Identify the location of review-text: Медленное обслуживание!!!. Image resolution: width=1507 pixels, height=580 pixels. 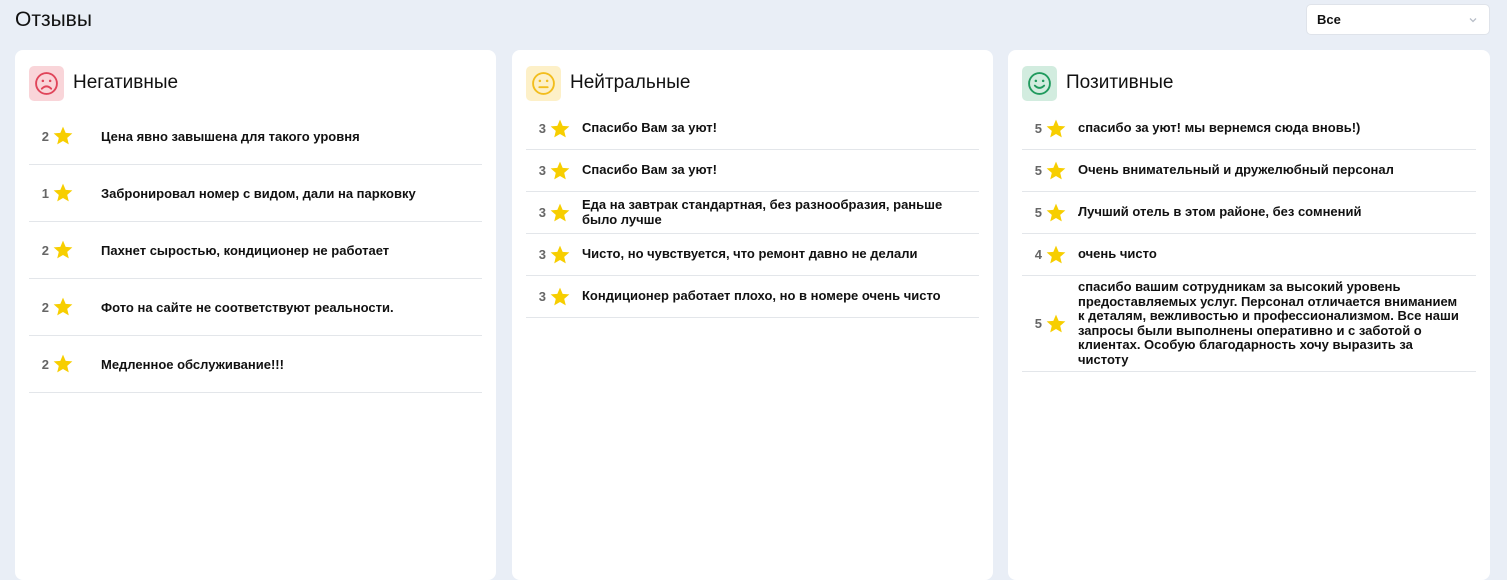
(192, 364).